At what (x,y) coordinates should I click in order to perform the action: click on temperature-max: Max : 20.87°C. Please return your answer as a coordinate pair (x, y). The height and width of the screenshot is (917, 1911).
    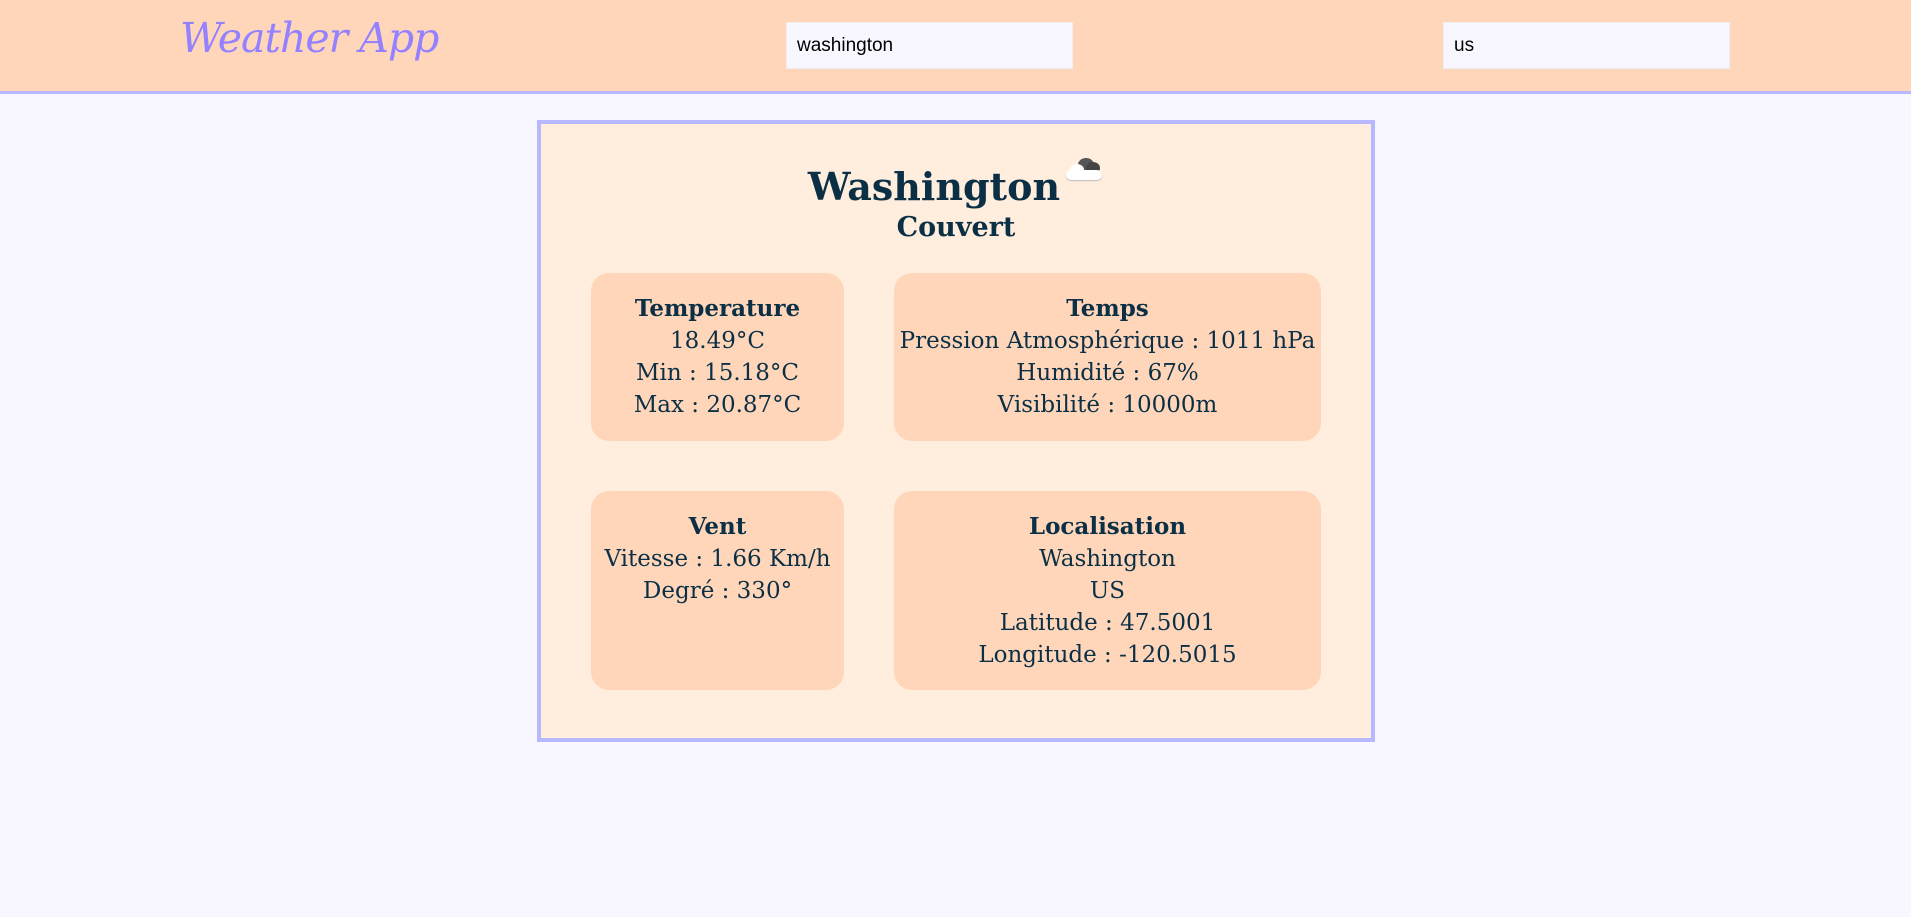
    Looking at the image, I should click on (717, 405).